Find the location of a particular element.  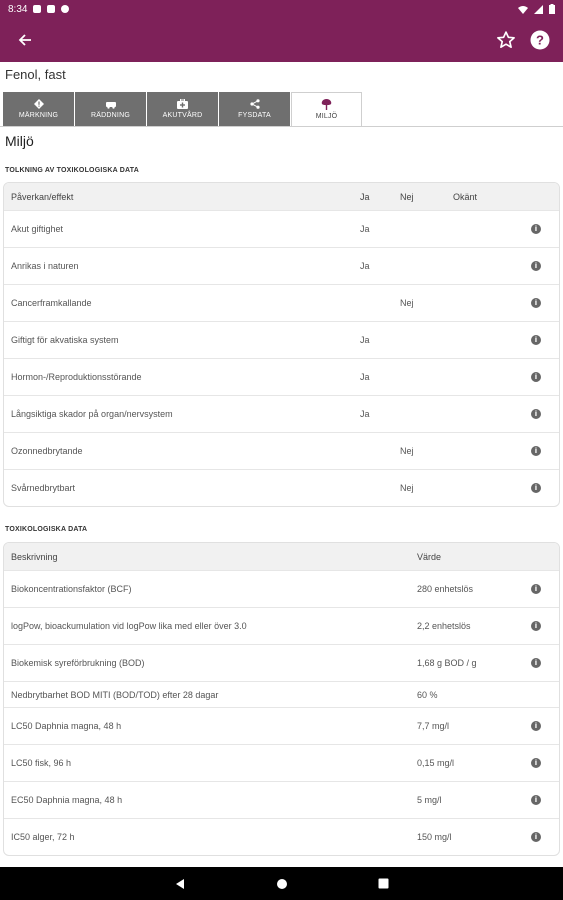

tab-raddning: RÄDDNING is located at coordinates (110, 109).